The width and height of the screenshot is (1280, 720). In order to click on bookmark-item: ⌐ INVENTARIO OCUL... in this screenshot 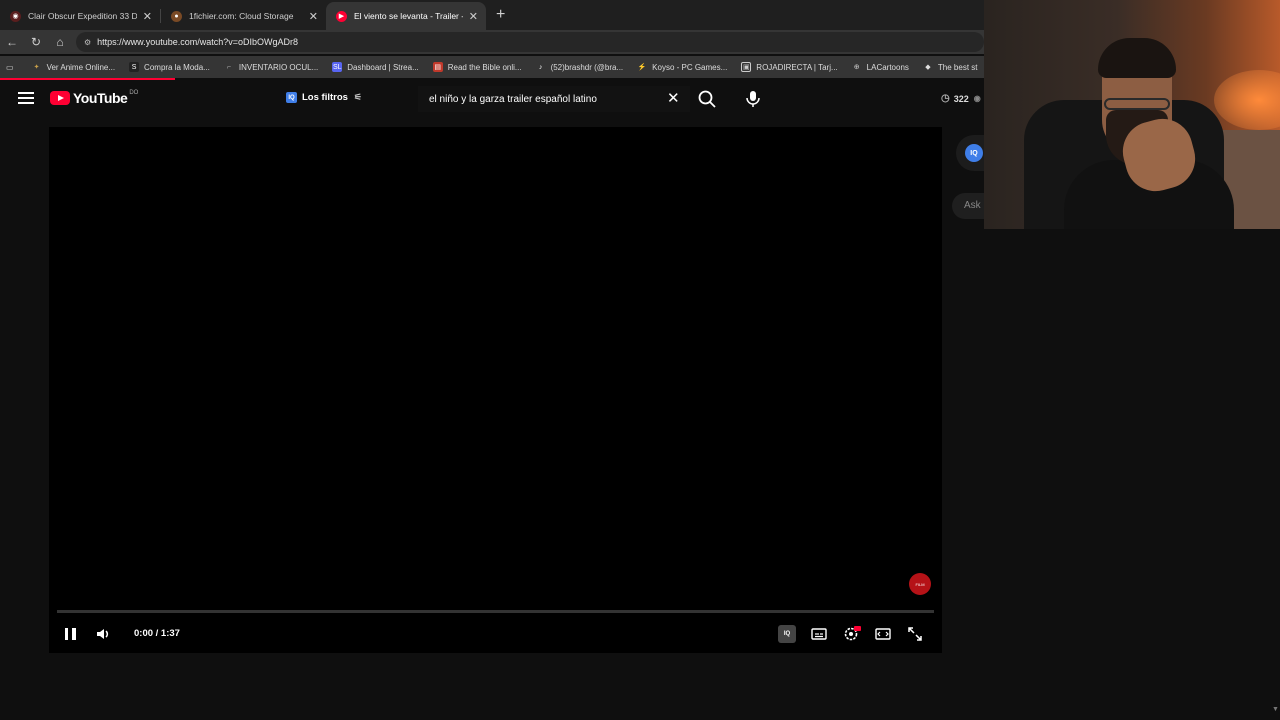, I will do `click(271, 67)`.